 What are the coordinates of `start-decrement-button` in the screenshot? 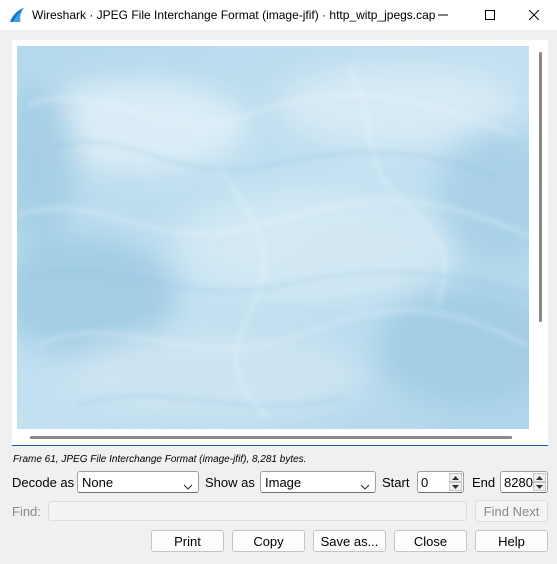 It's located at (455, 486).